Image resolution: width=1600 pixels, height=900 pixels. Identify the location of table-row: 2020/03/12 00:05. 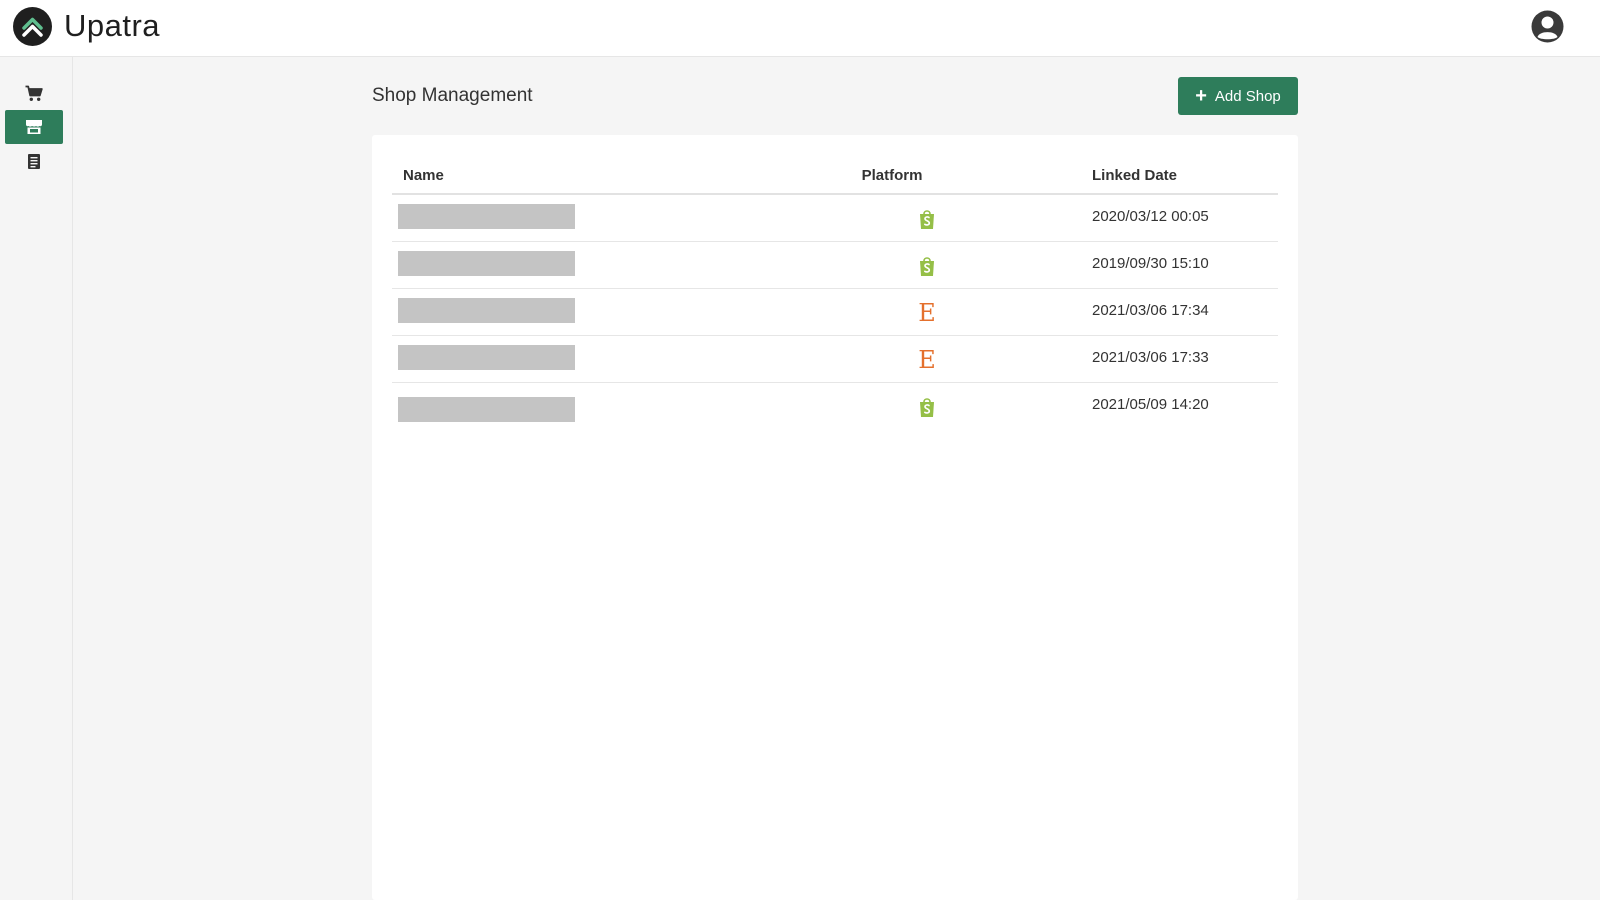
(835, 218).